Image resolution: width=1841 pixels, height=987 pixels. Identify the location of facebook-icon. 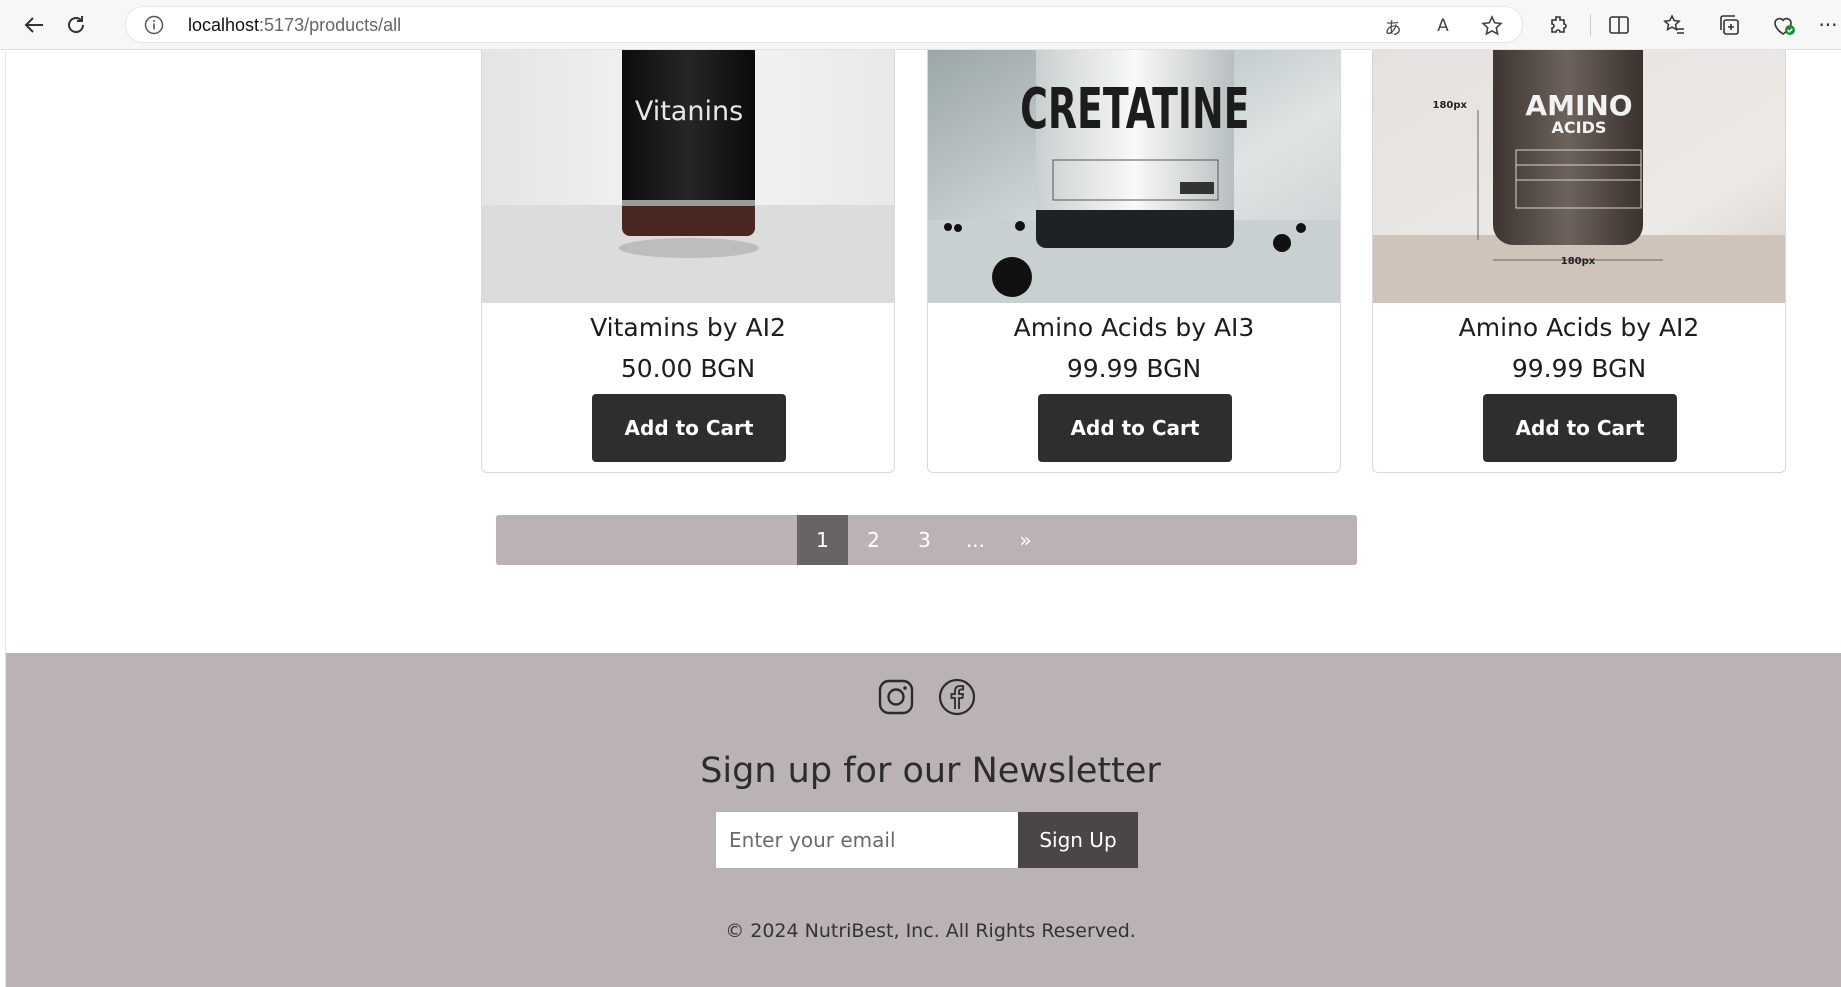
(957, 697).